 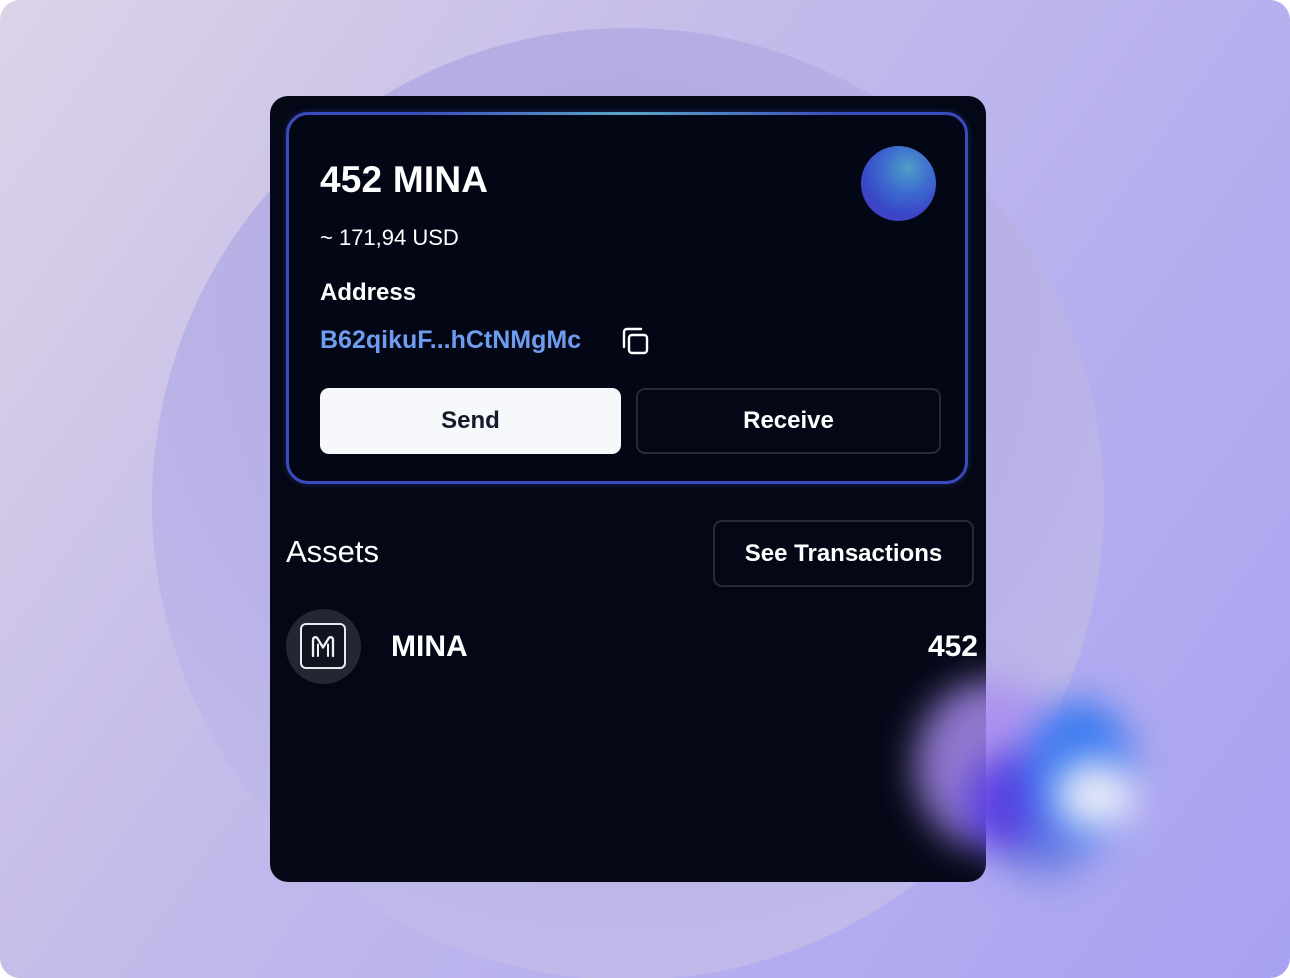 What do you see at coordinates (635, 341) in the screenshot?
I see `copy-icon` at bounding box center [635, 341].